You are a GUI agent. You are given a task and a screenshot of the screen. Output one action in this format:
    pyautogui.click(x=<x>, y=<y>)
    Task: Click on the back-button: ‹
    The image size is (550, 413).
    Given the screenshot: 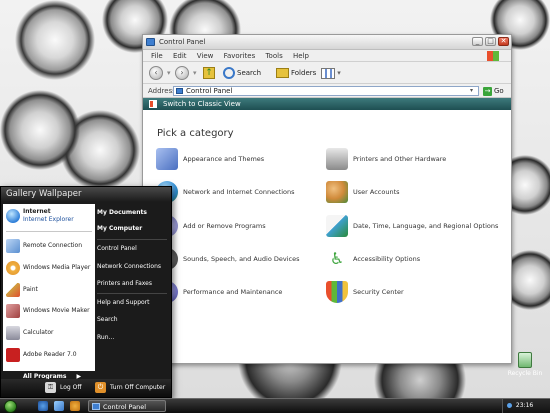 What is the action you would take?
    pyautogui.click(x=156, y=73)
    